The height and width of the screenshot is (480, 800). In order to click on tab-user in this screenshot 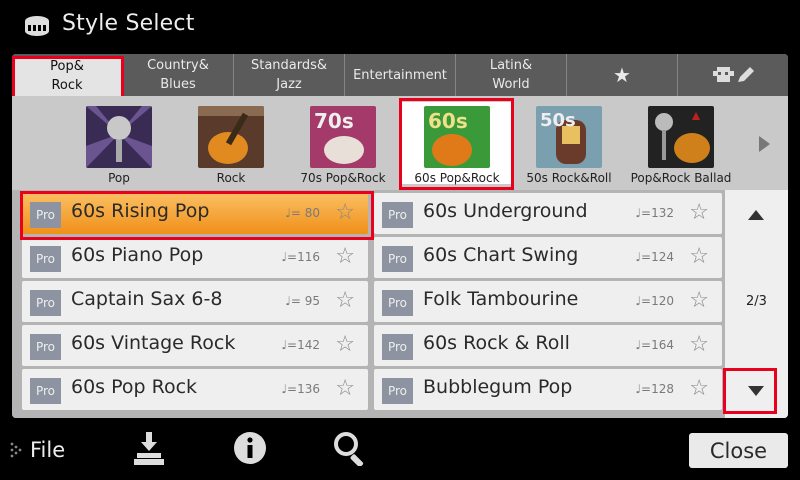, I will do `click(733, 75)`.